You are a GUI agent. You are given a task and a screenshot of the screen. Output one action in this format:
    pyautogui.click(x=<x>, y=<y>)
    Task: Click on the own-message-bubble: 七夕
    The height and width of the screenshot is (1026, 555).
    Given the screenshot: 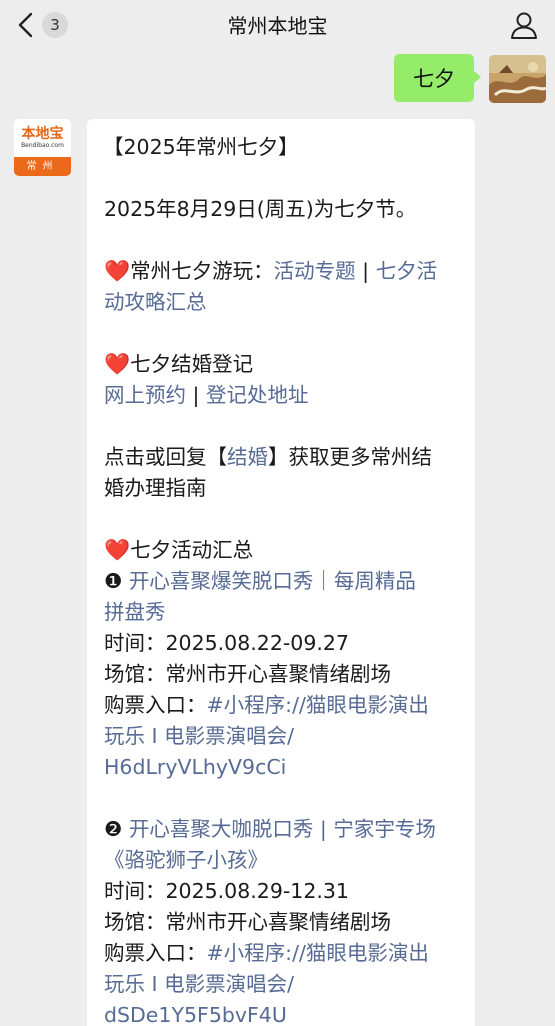 What is the action you would take?
    pyautogui.click(x=437, y=78)
    